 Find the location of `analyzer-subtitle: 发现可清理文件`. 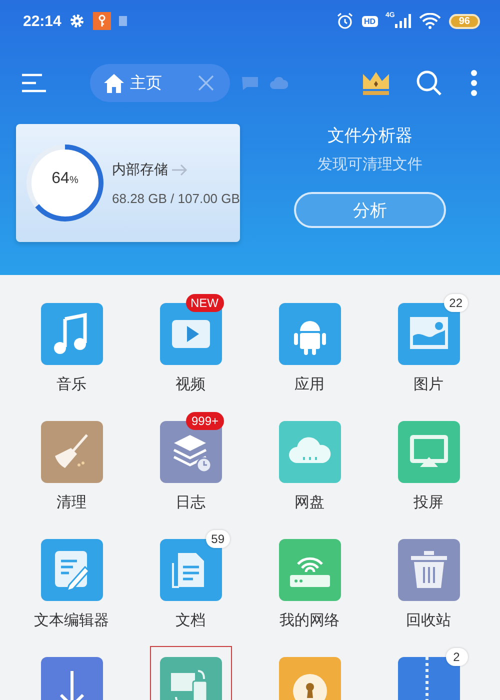

analyzer-subtitle: 发现可清理文件 is located at coordinates (370, 164).